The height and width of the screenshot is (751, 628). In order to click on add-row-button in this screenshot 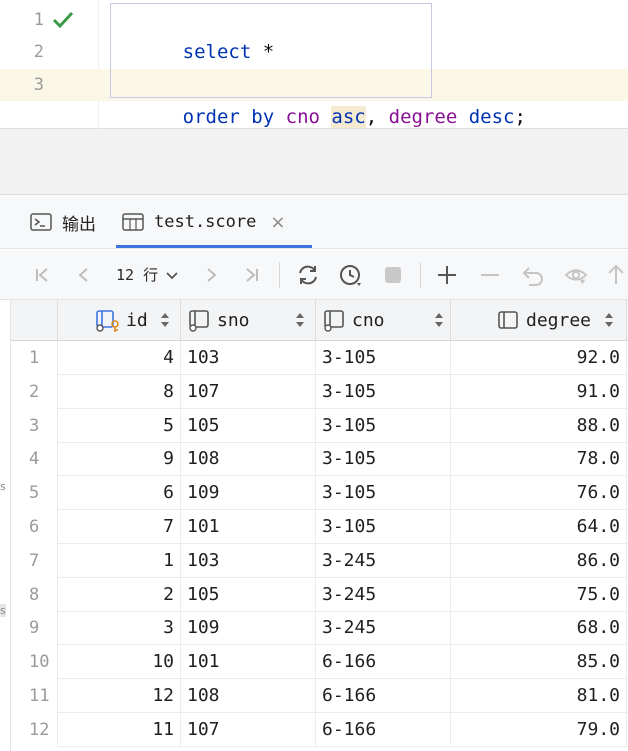, I will do `click(447, 275)`.